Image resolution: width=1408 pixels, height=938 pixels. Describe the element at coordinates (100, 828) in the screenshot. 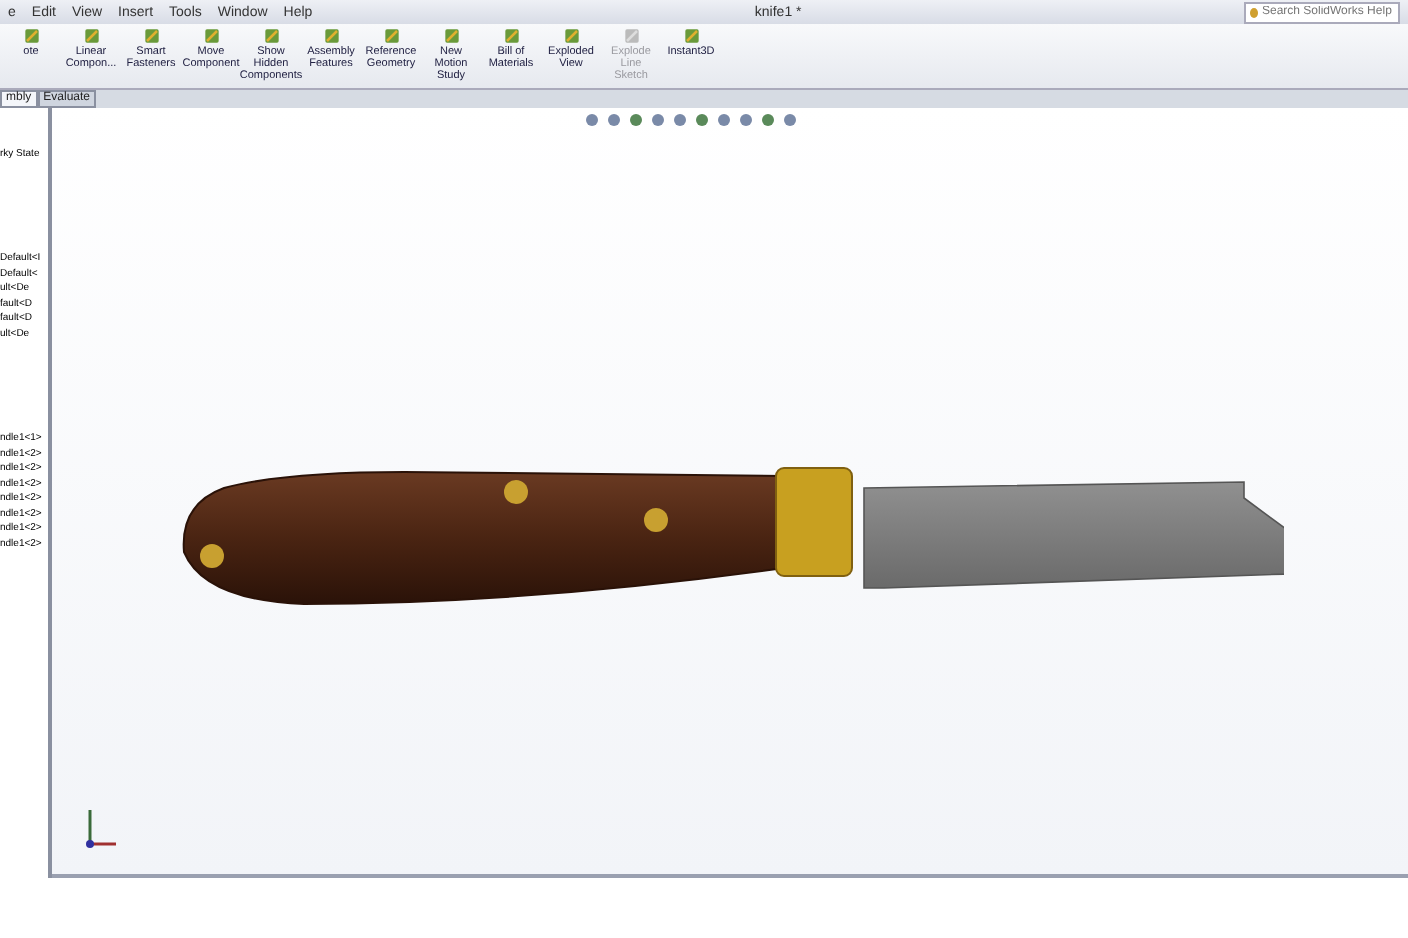

I see `axis-triad-icon` at that location.